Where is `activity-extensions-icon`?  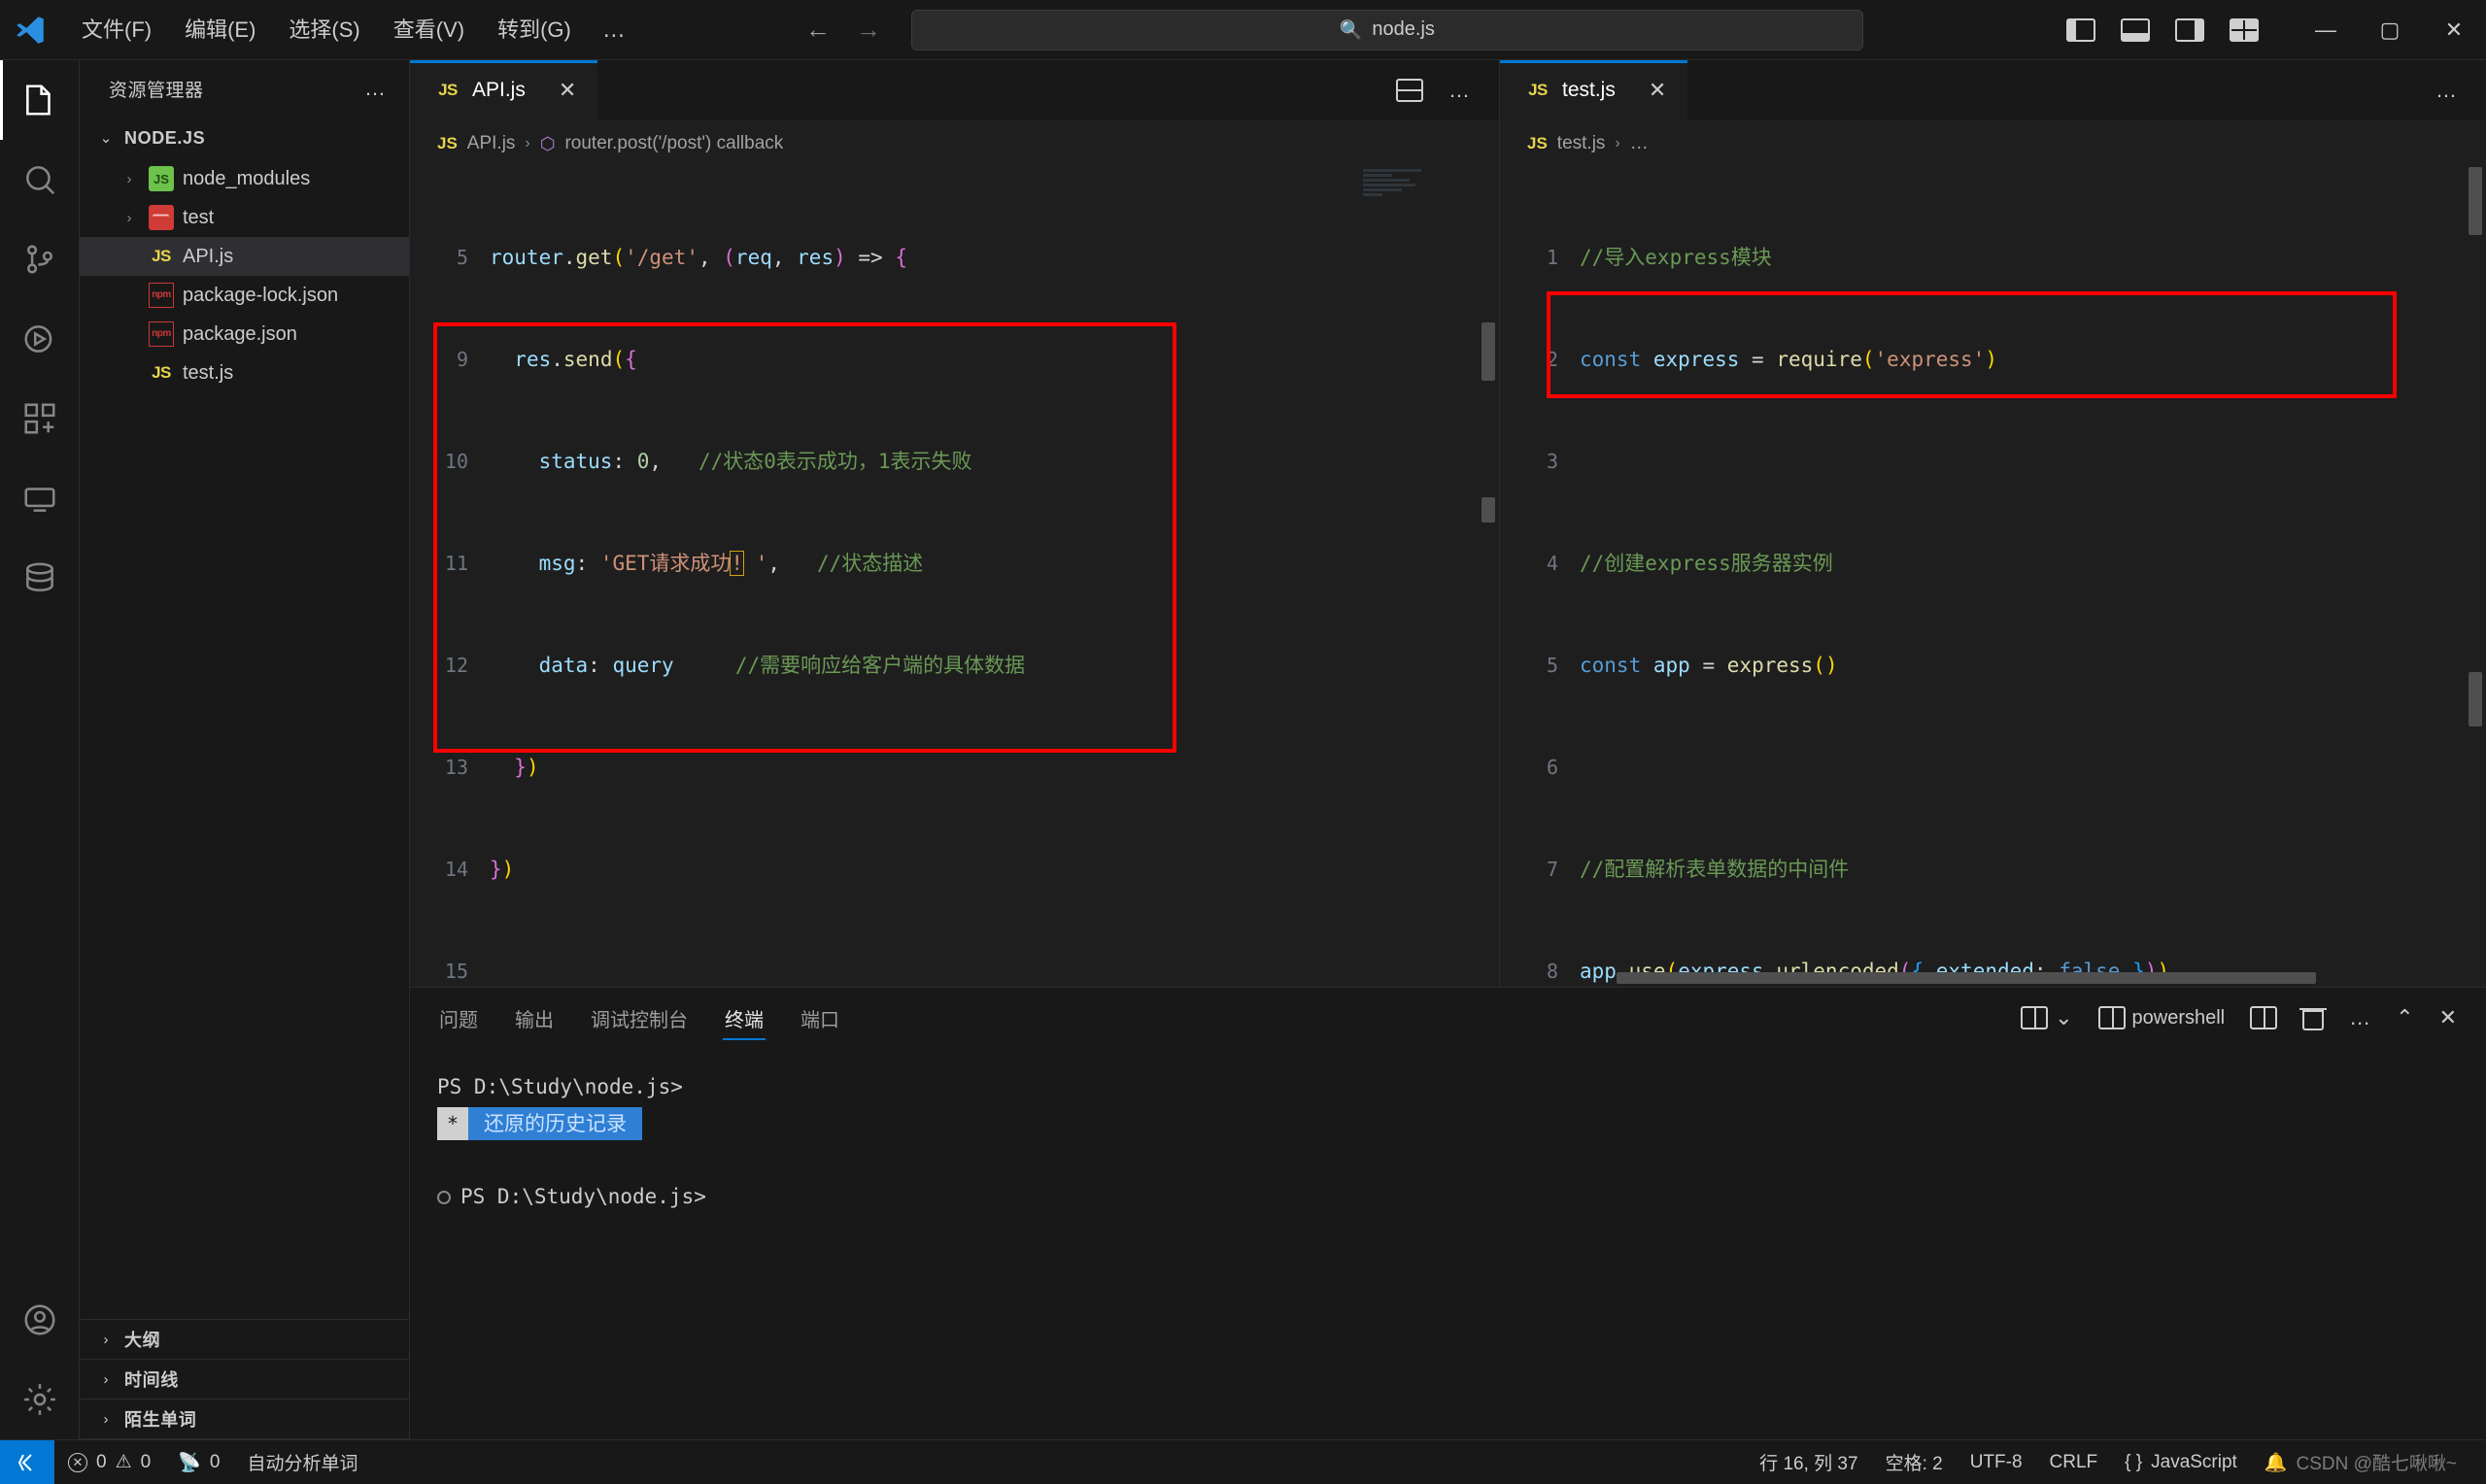
activity-extensions-icon is located at coordinates (40, 418).